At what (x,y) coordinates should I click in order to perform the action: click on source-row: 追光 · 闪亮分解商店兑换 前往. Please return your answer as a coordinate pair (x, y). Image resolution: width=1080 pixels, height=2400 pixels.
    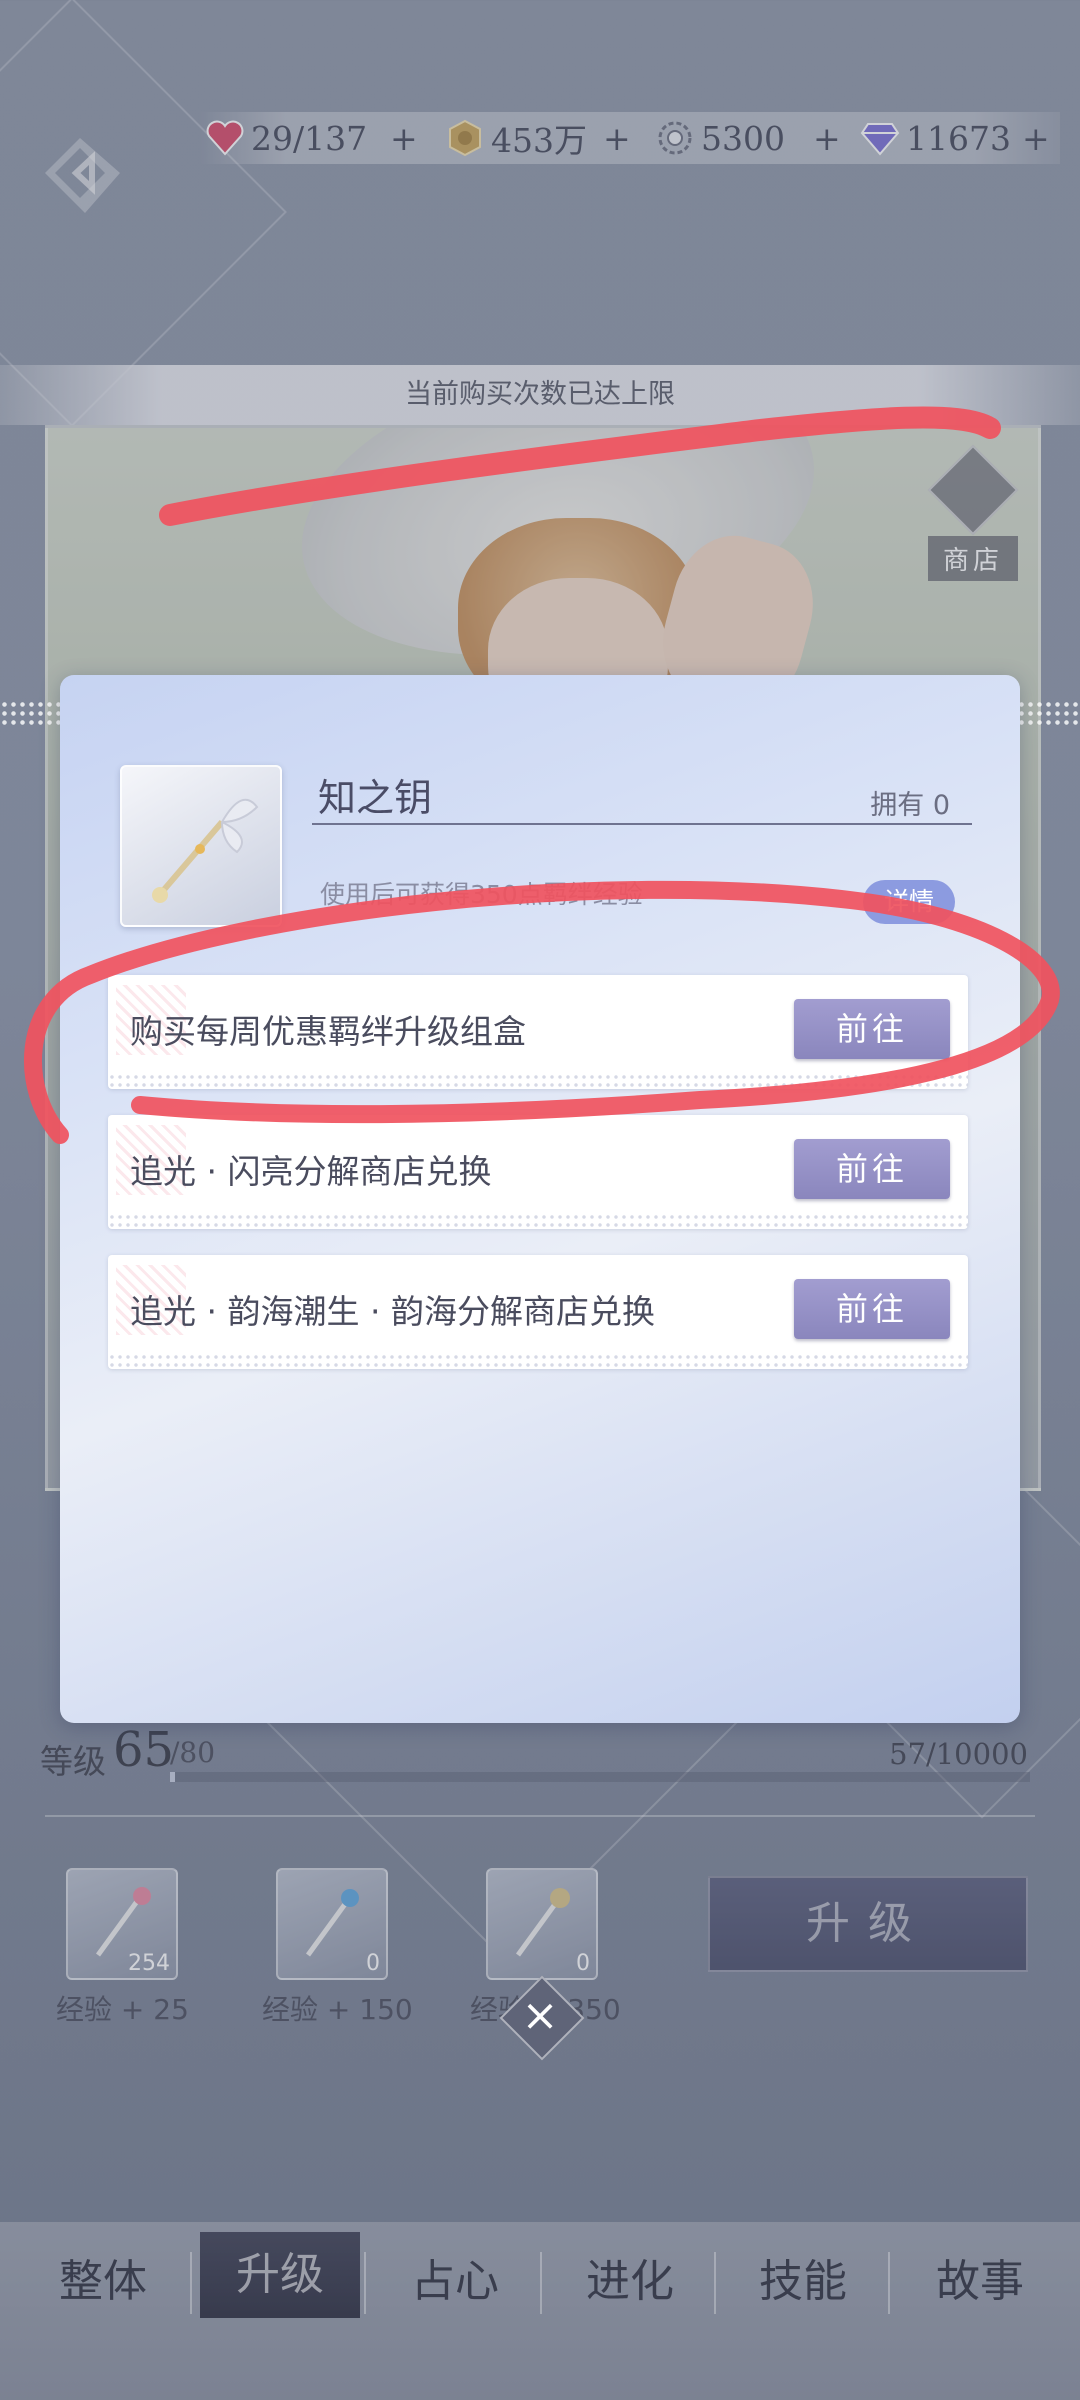
    Looking at the image, I should click on (538, 1172).